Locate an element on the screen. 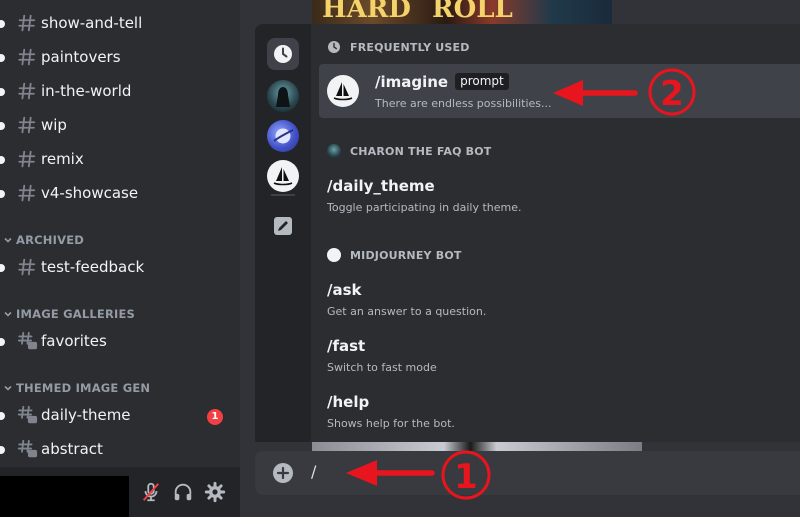 The image size is (800, 517). annotation-number-1: 1 is located at coordinates (466, 477).